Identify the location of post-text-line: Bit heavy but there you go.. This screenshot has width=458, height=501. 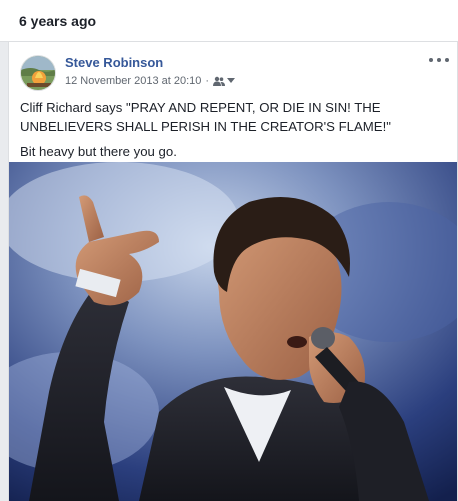
(98, 151).